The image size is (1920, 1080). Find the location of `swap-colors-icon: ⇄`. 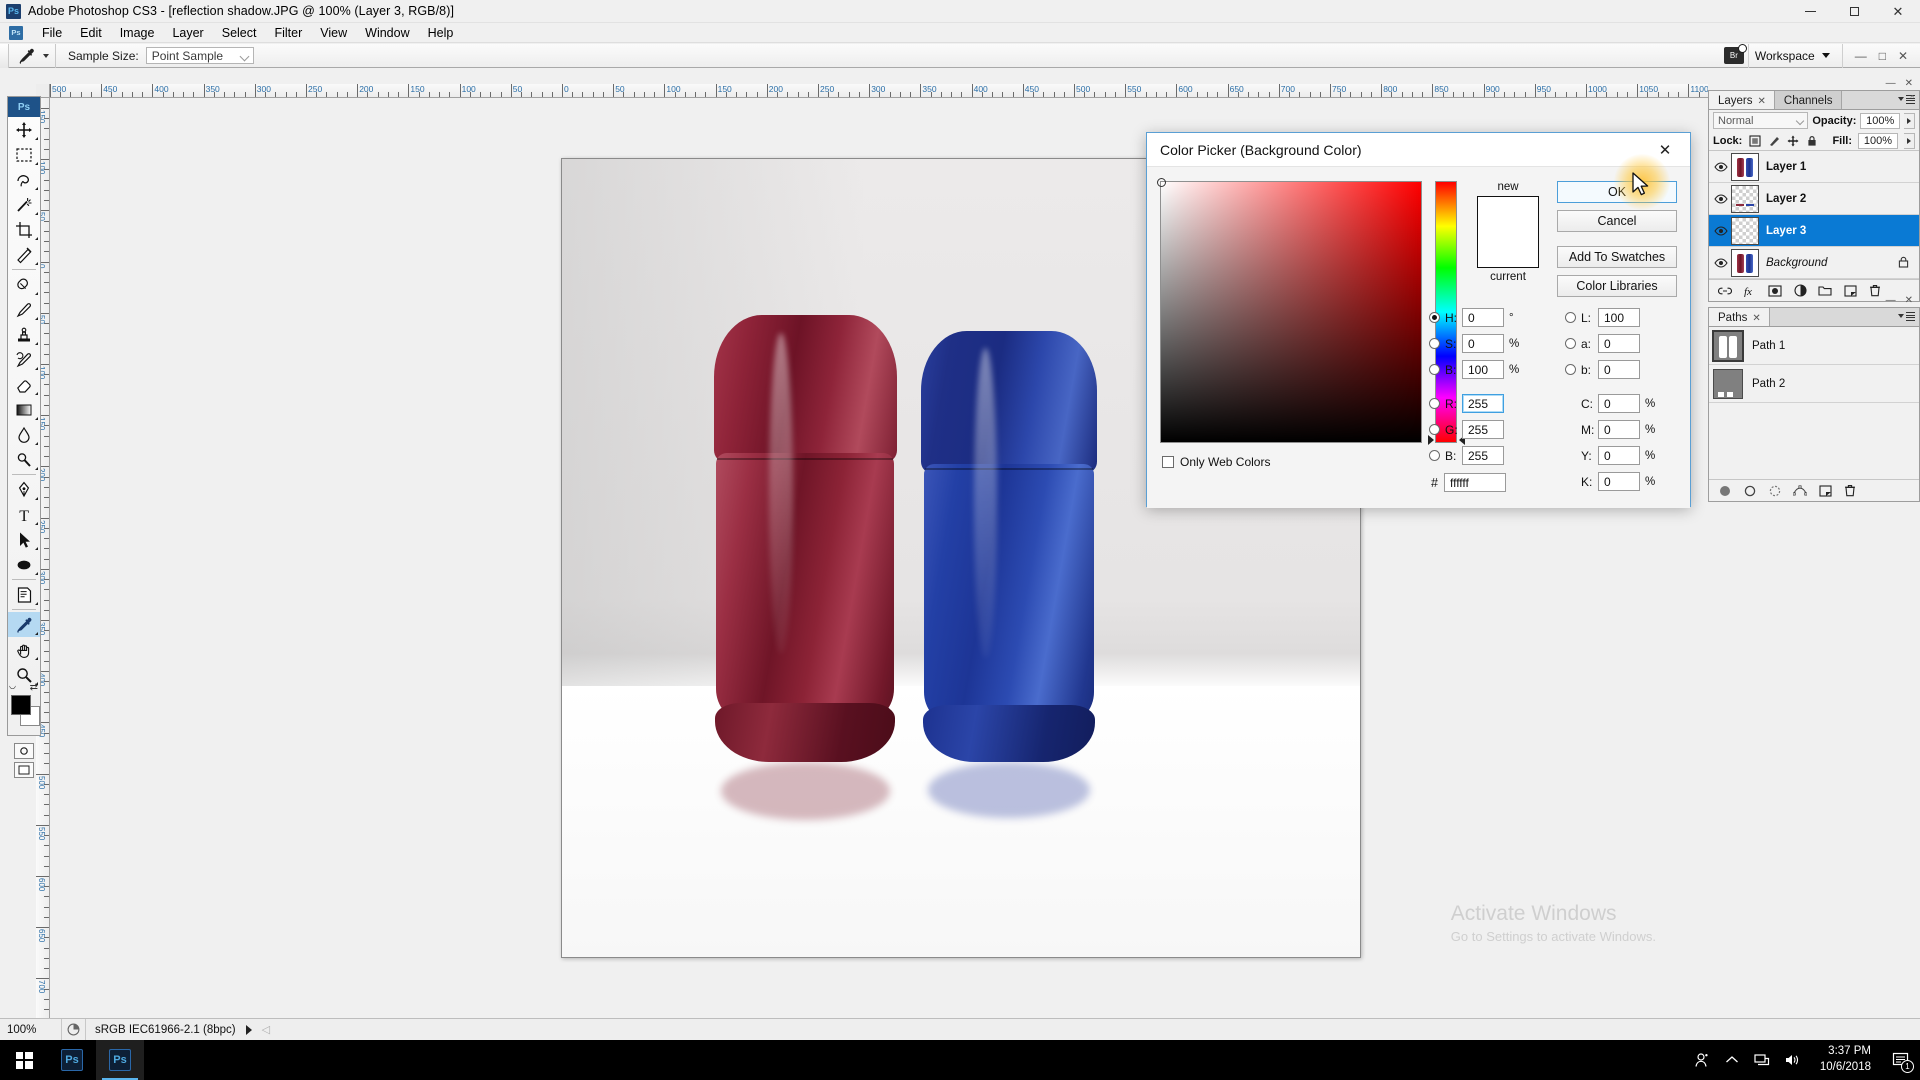

swap-colors-icon: ⇄ is located at coordinates (34, 687).